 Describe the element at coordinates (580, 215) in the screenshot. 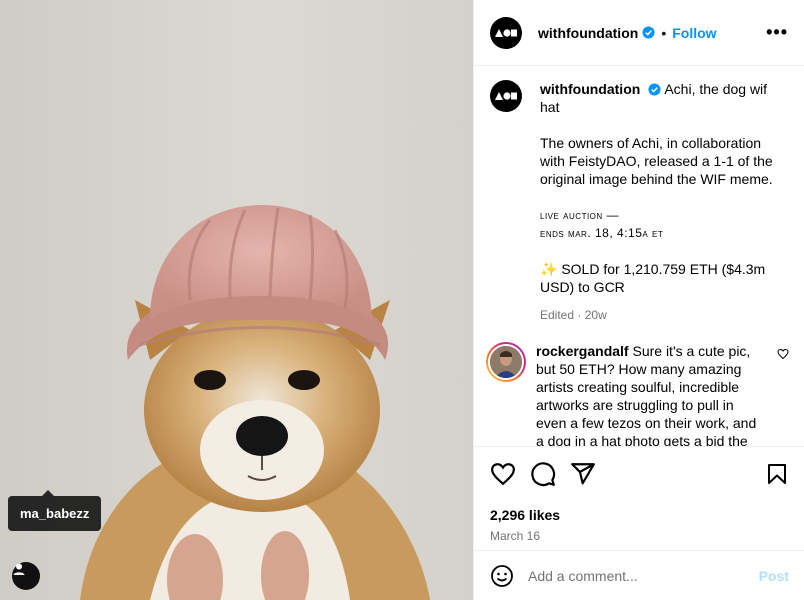

I see `auction-line-1: live auction —` at that location.